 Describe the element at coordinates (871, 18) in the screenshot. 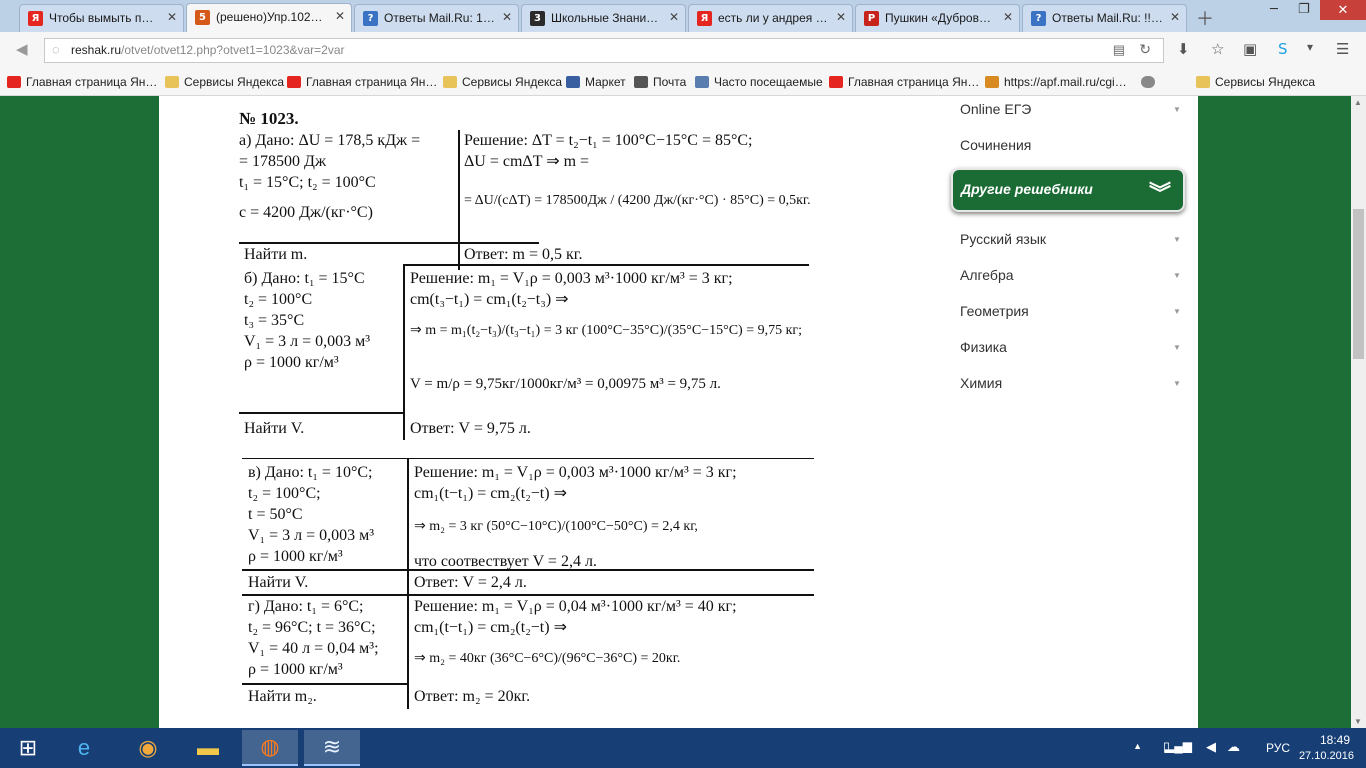

I see `pushkin-icon: P` at that location.